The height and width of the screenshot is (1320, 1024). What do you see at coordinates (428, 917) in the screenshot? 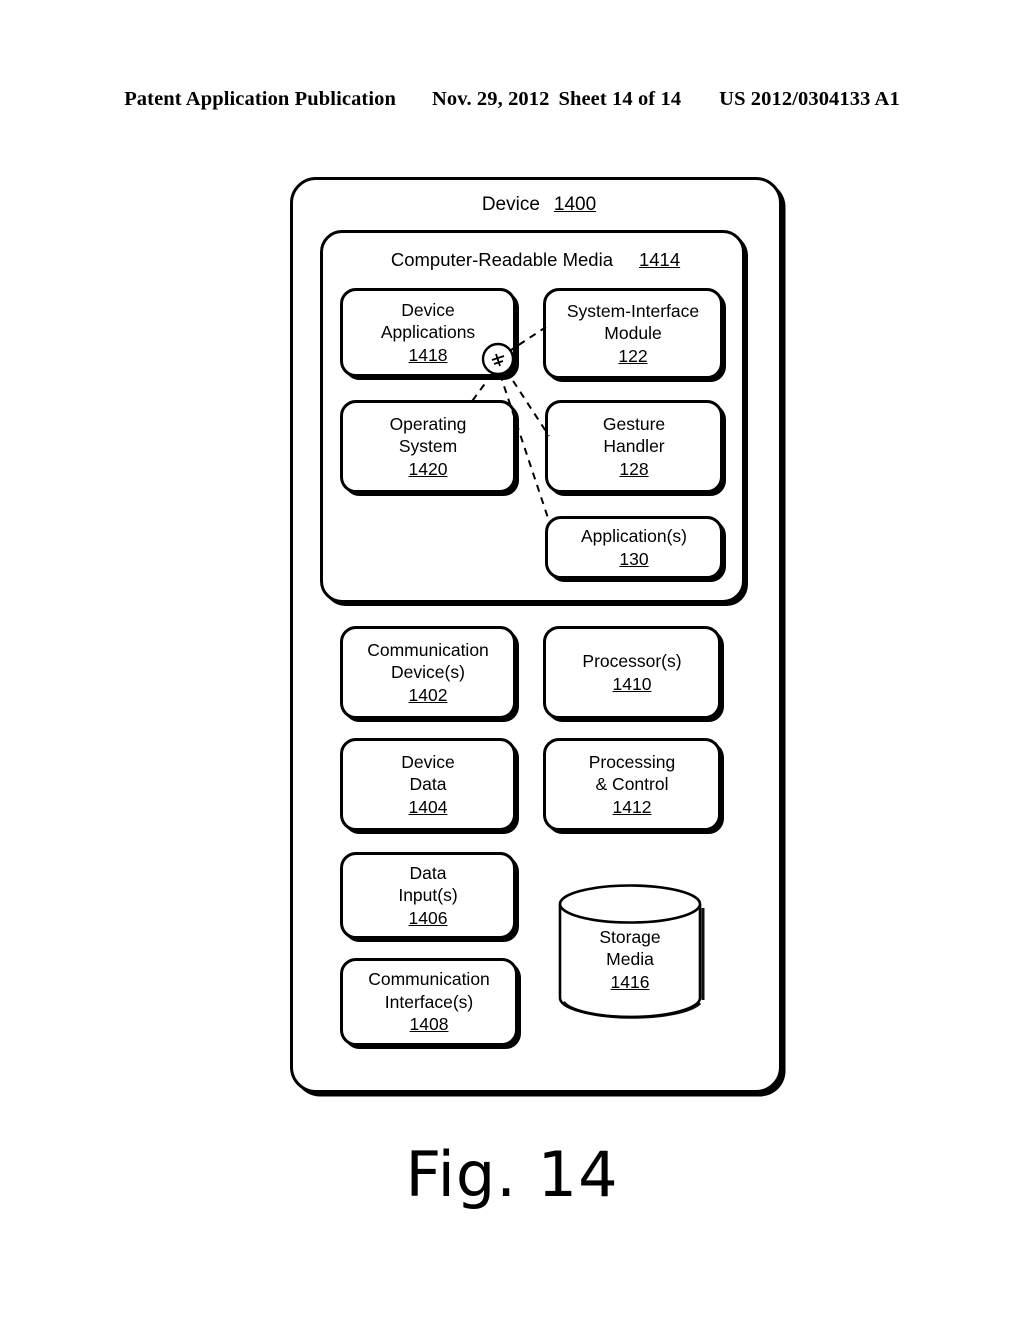
I see `module-reference-numeral: 1406` at bounding box center [428, 917].